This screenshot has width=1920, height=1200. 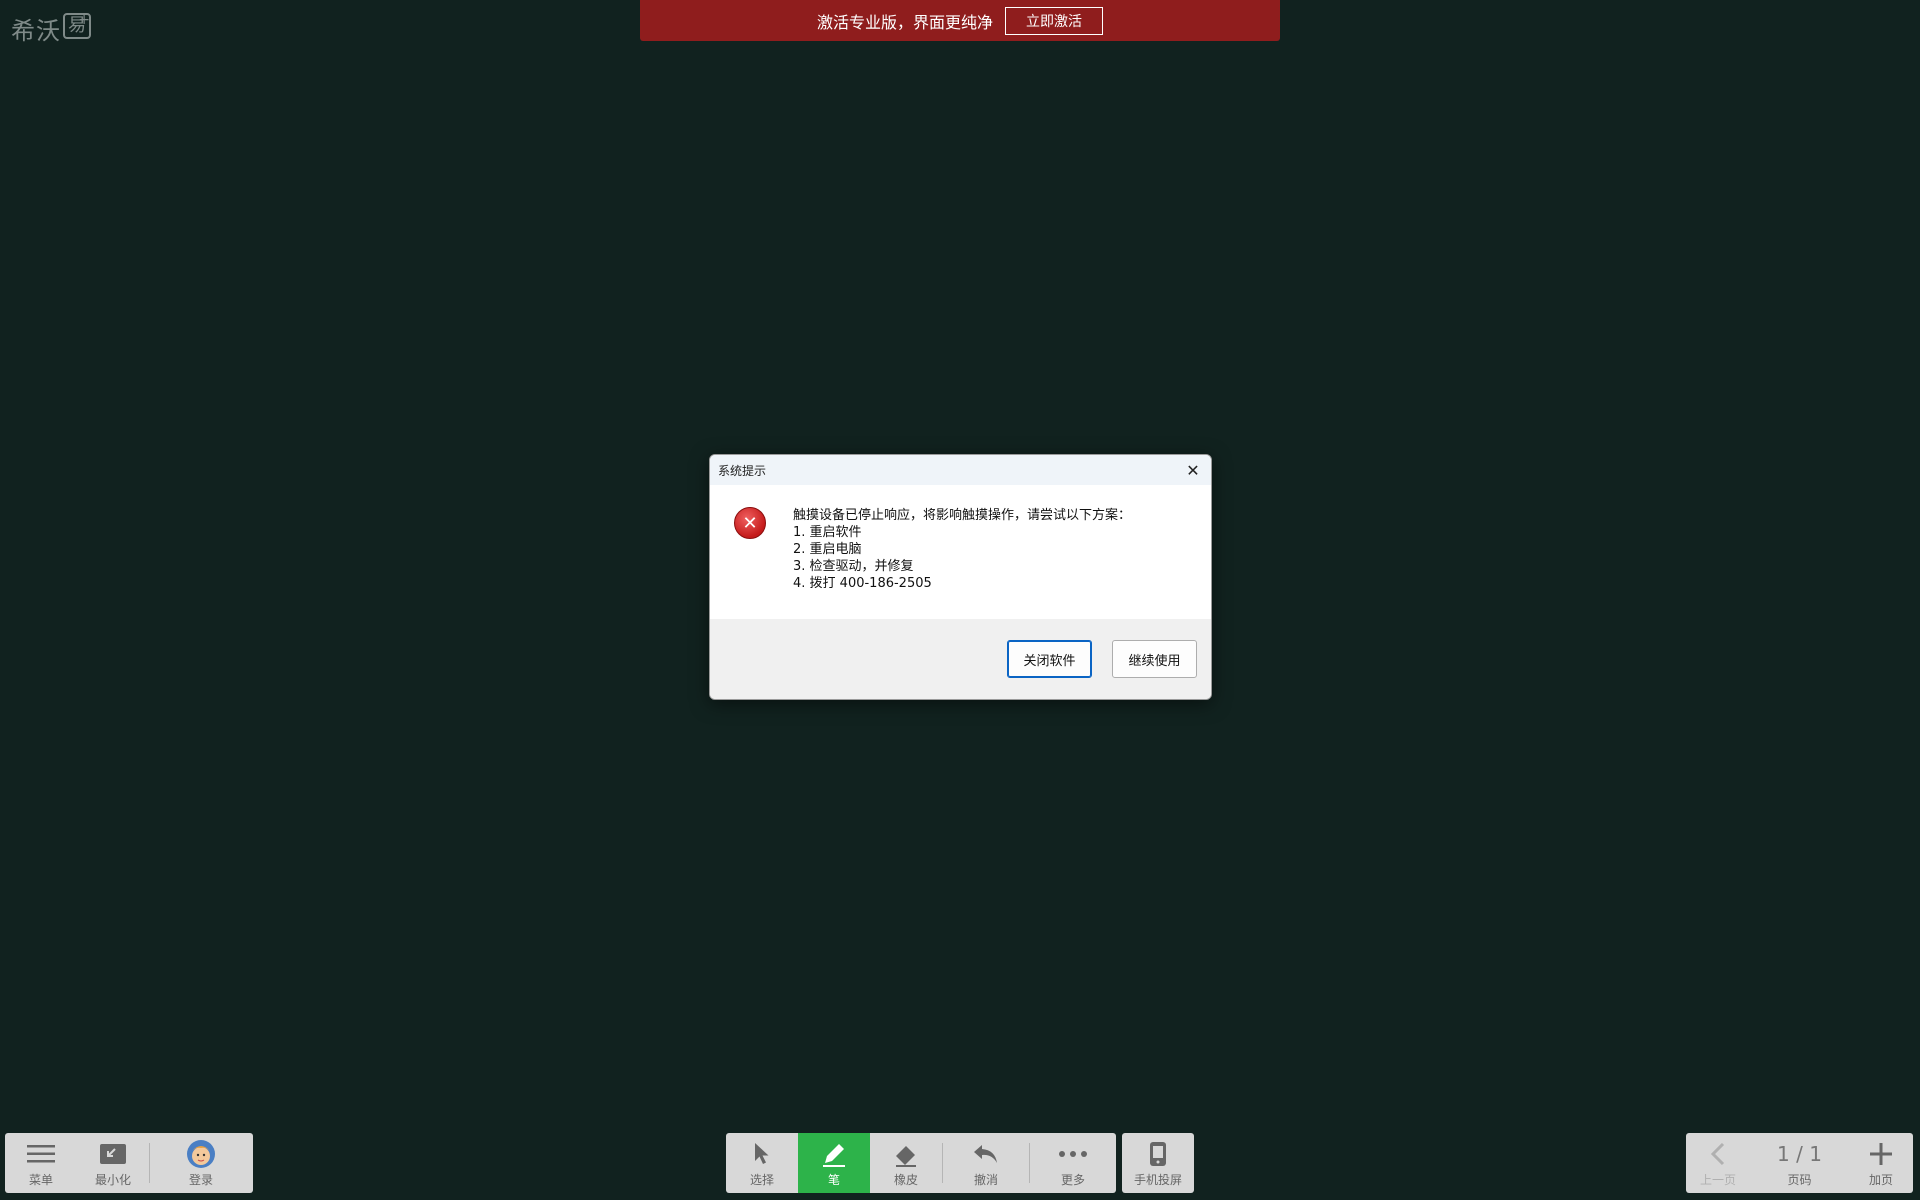 I want to click on add-page-button: 加页, so click(x=1881, y=1163).